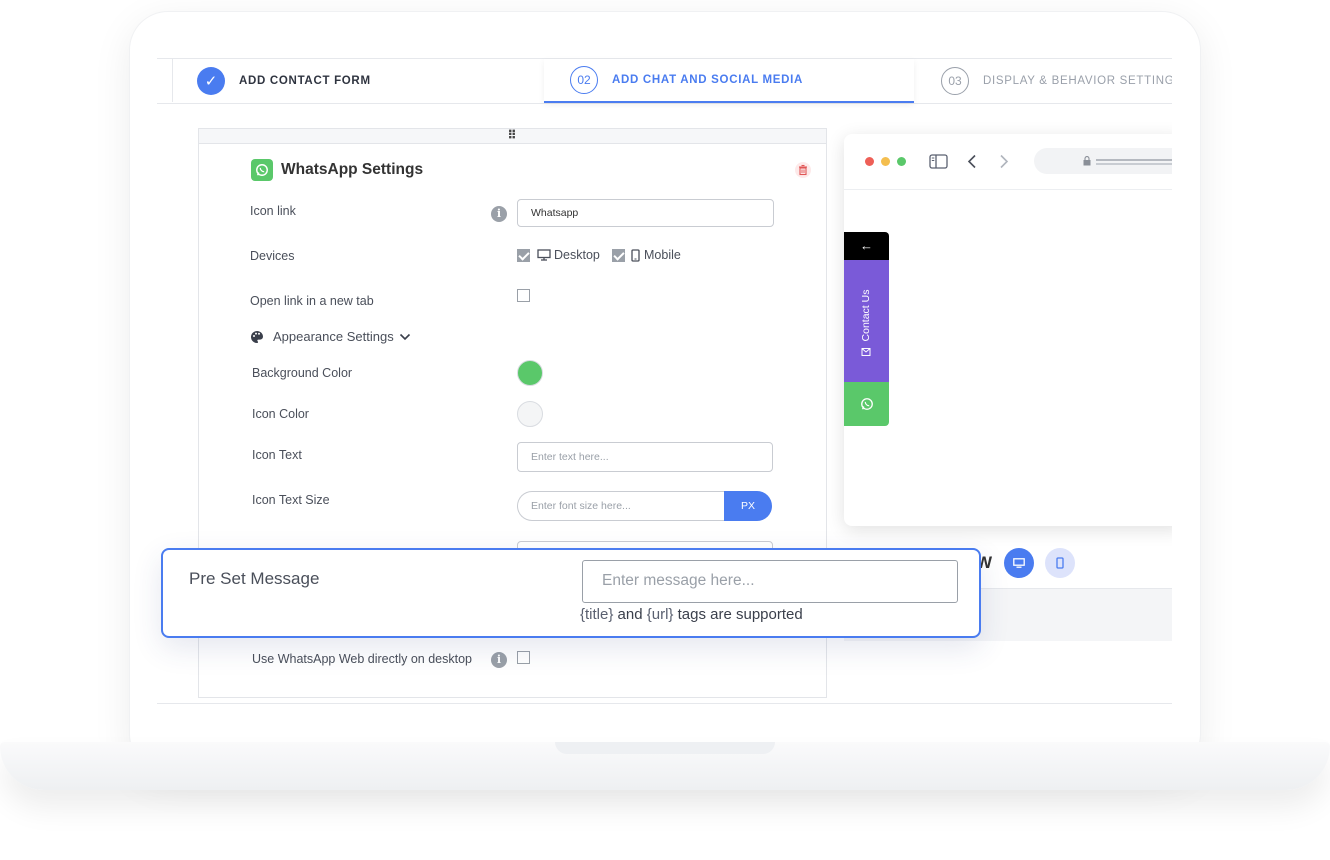 The height and width of the screenshot is (860, 1330). Describe the element at coordinates (523, 295) in the screenshot. I see `open-new-tab-checkbox` at that location.